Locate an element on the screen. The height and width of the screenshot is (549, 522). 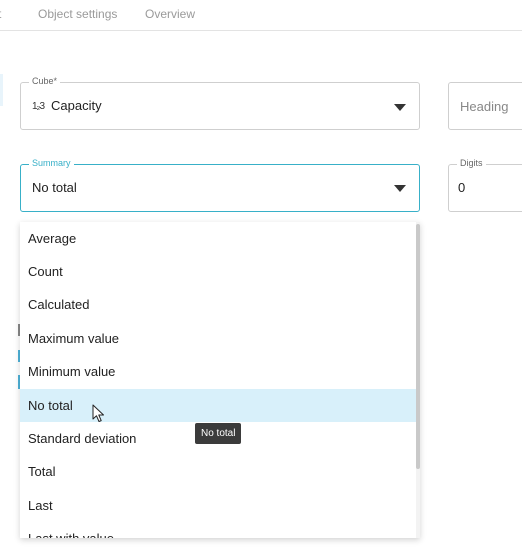
dropdown-option-total: Total is located at coordinates (218, 471).